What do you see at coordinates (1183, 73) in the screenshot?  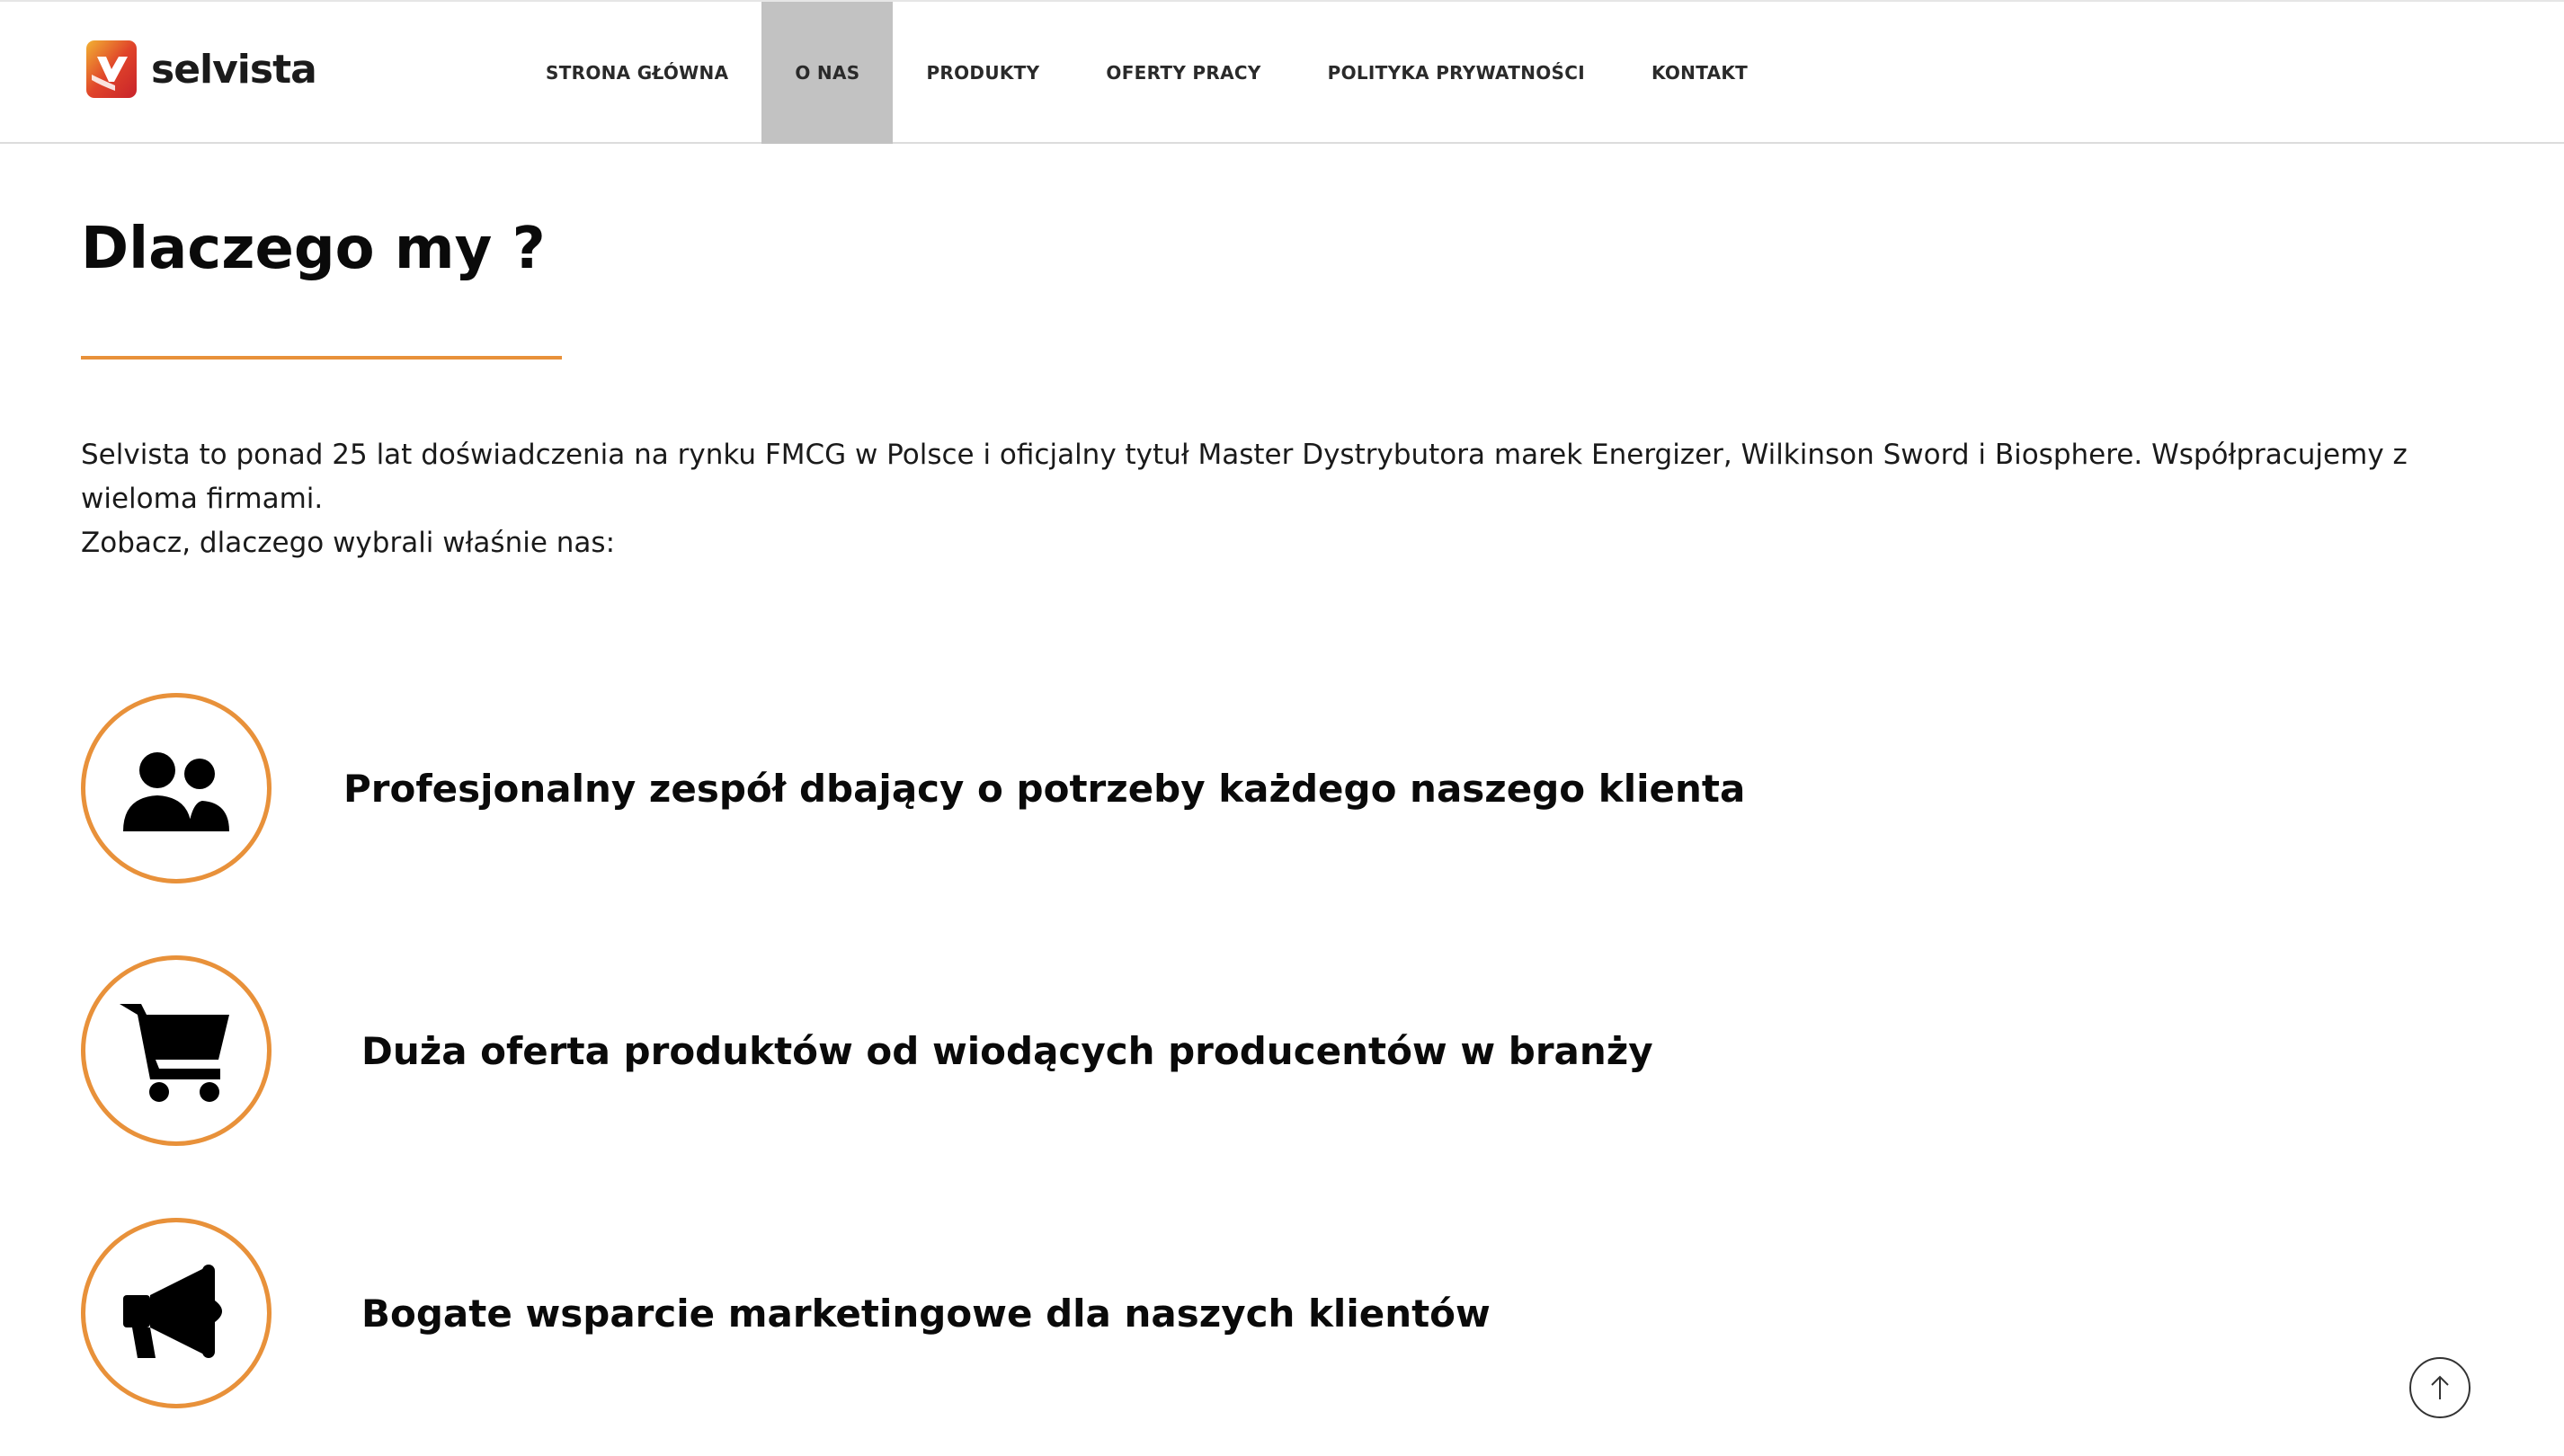 I see `nav-item-jobs: OFERTY PRACY` at bounding box center [1183, 73].